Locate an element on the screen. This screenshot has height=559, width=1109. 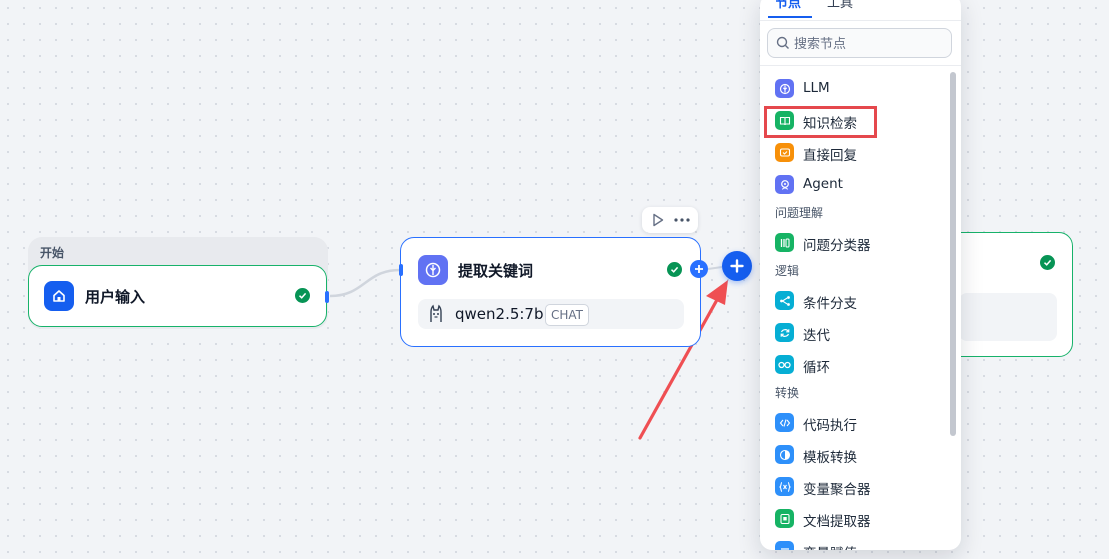
node-item-question-classifier: 问题分类器 is located at coordinates (857, 243).